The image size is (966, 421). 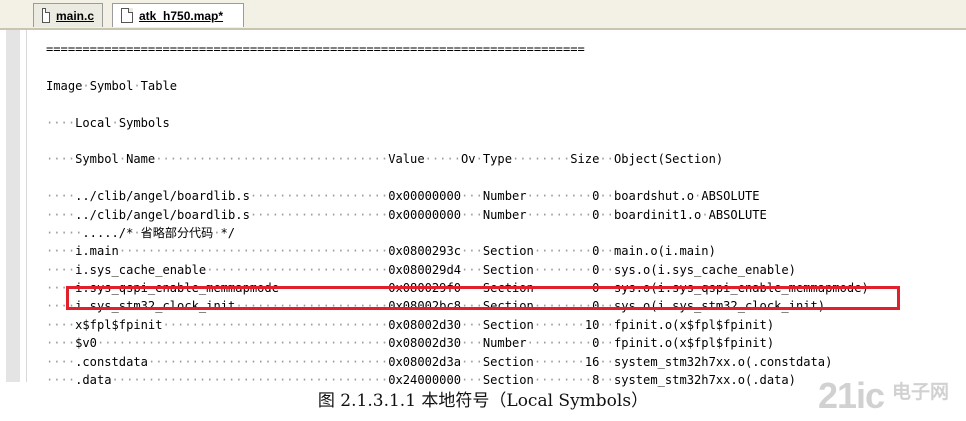 What do you see at coordinates (851, 395) in the screenshot?
I see `watermark-text: 21ic` at bounding box center [851, 395].